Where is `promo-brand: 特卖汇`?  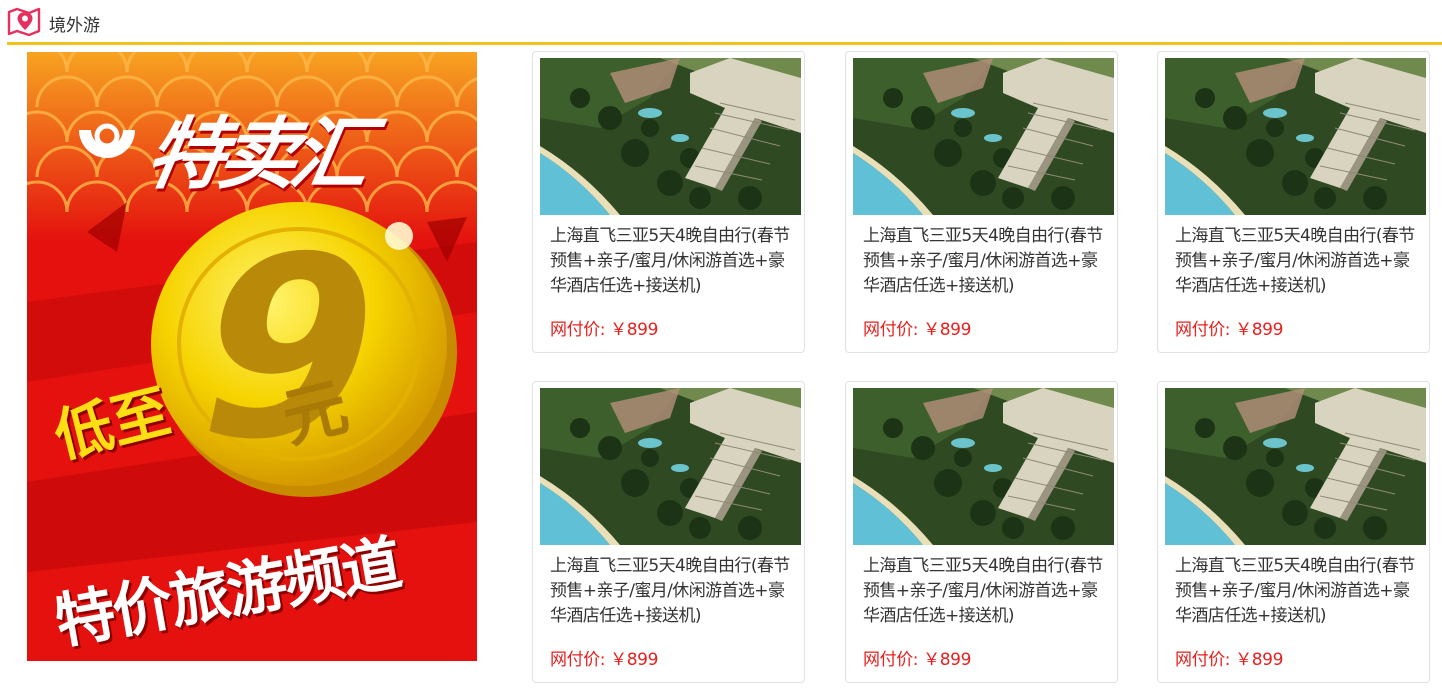 promo-brand: 特卖汇 is located at coordinates (255, 155).